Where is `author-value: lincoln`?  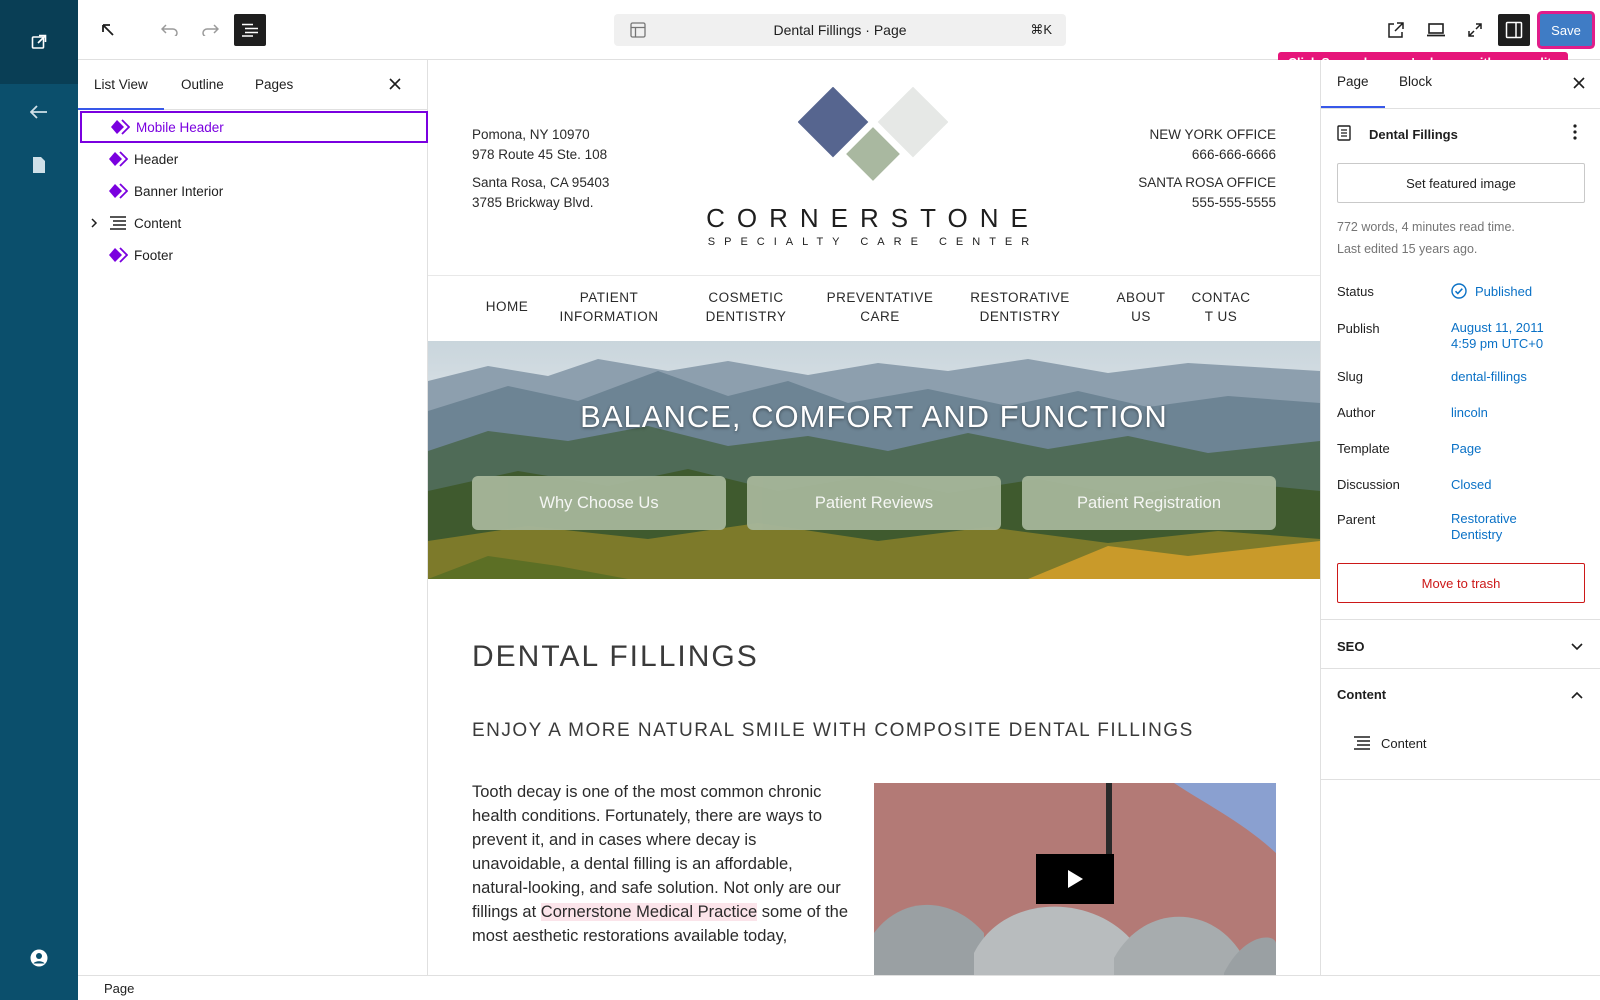 author-value: lincoln is located at coordinates (1469, 413).